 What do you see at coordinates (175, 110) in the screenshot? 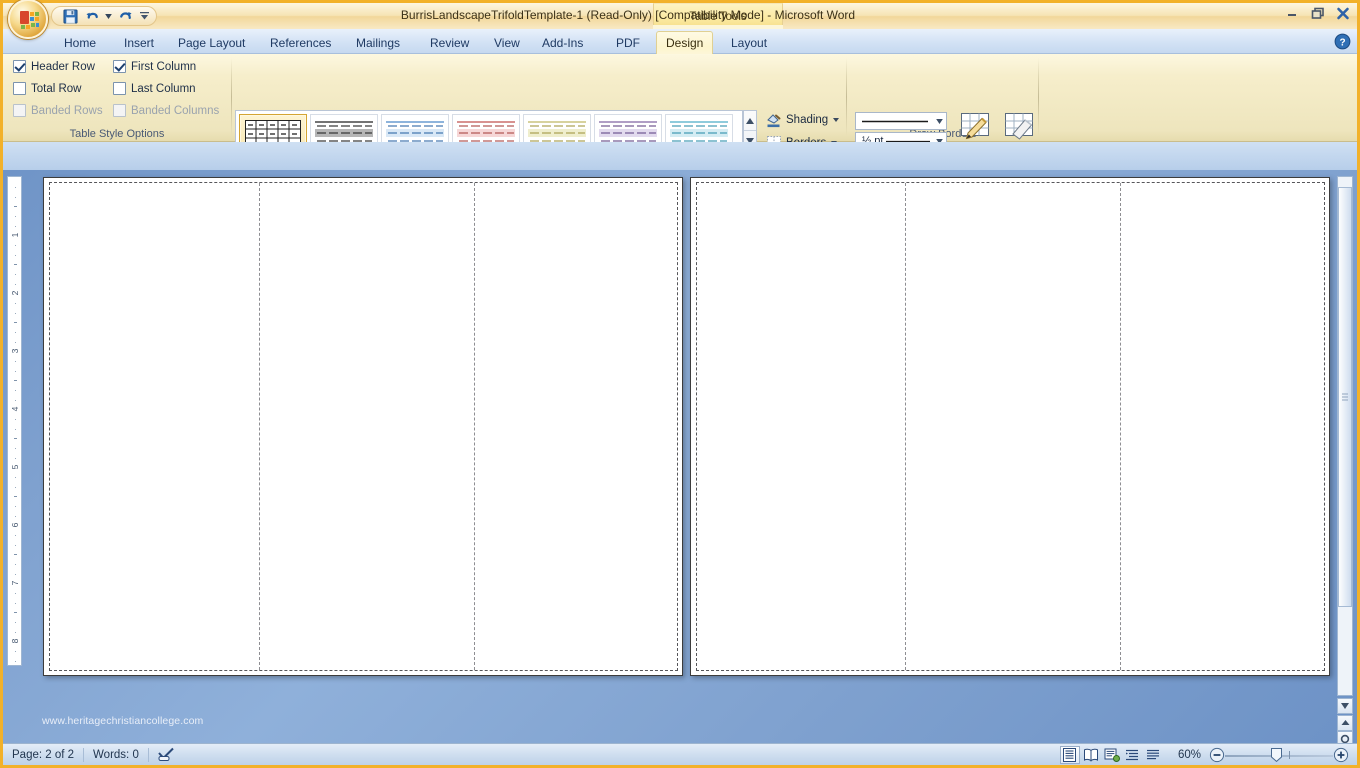
I see `checkbox-label: Banded Columns` at bounding box center [175, 110].